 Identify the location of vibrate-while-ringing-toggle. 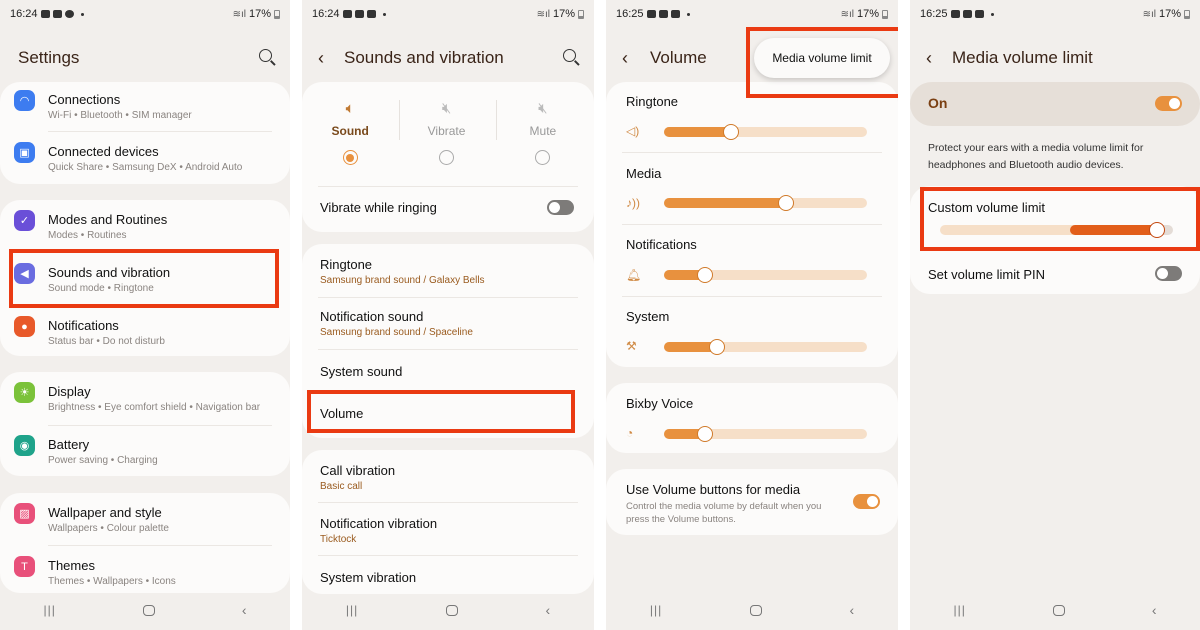
(560, 207).